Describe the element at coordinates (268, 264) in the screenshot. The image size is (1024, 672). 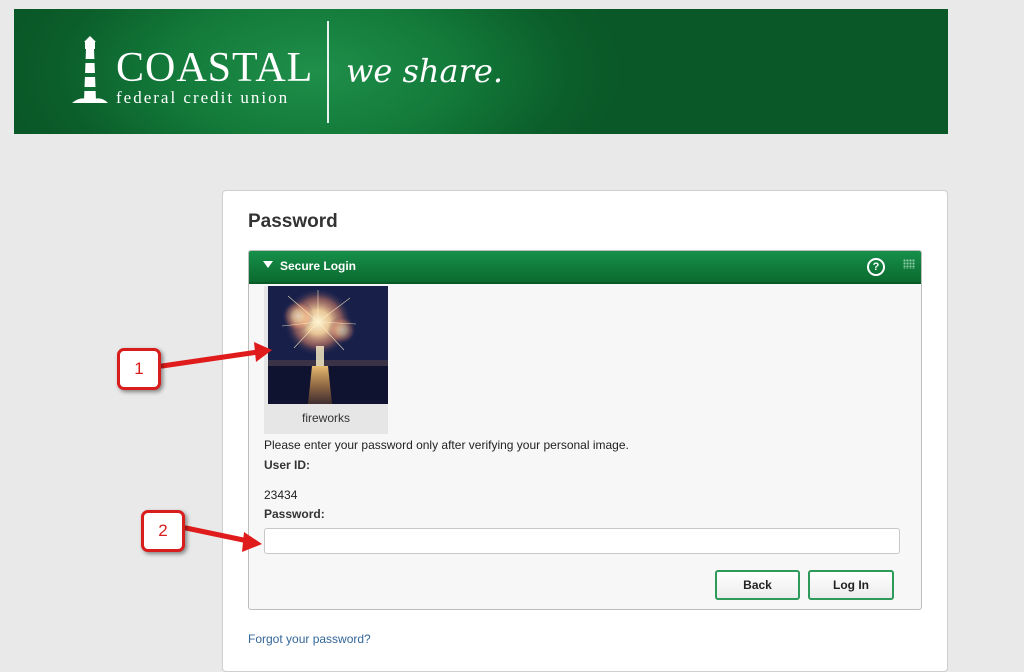
I see `caret-down-icon` at that location.